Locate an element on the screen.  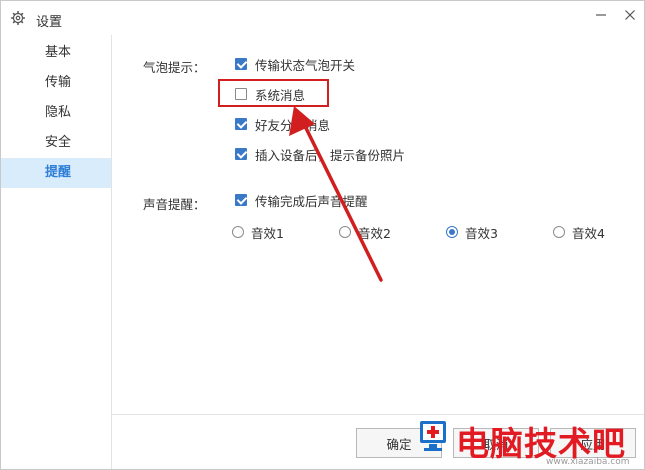
window-title: 设置 is located at coordinates (49, 22).